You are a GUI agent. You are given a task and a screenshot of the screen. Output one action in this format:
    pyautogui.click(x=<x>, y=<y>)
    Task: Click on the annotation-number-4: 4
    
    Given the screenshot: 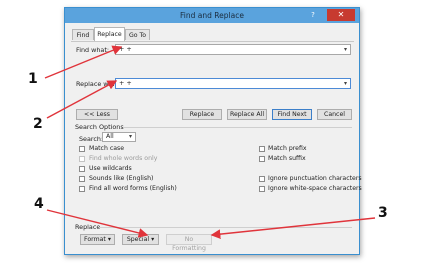 What is the action you would take?
    pyautogui.click(x=39, y=204)
    